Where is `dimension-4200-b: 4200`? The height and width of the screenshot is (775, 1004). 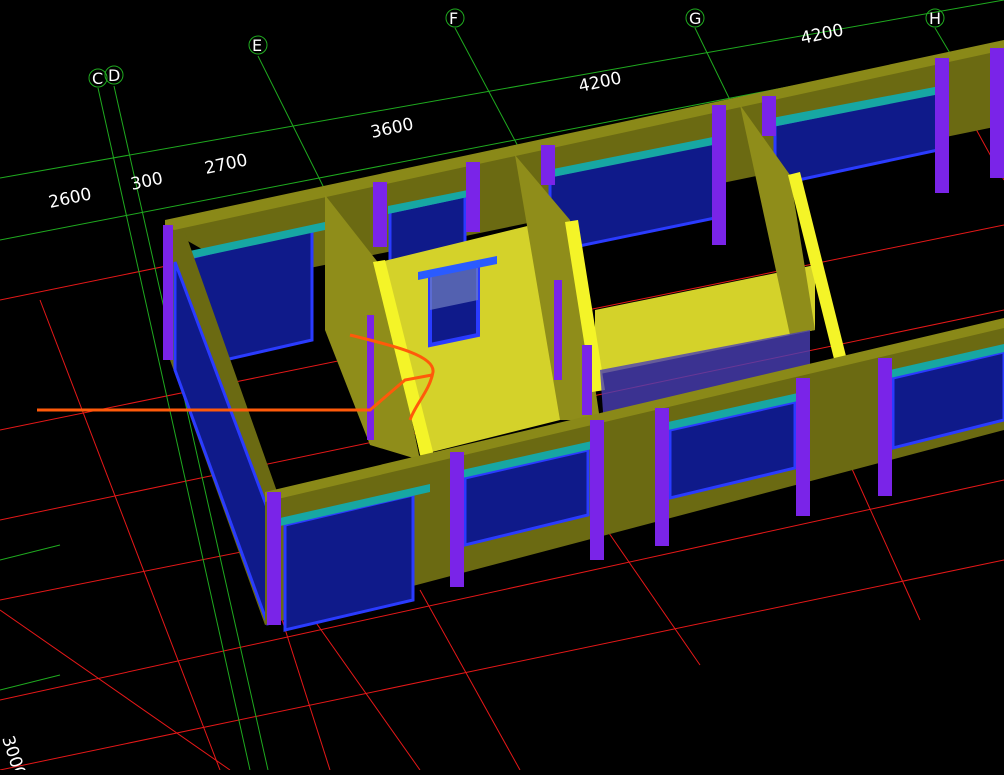
dimension-4200-b: 4200 is located at coordinates (822, 34).